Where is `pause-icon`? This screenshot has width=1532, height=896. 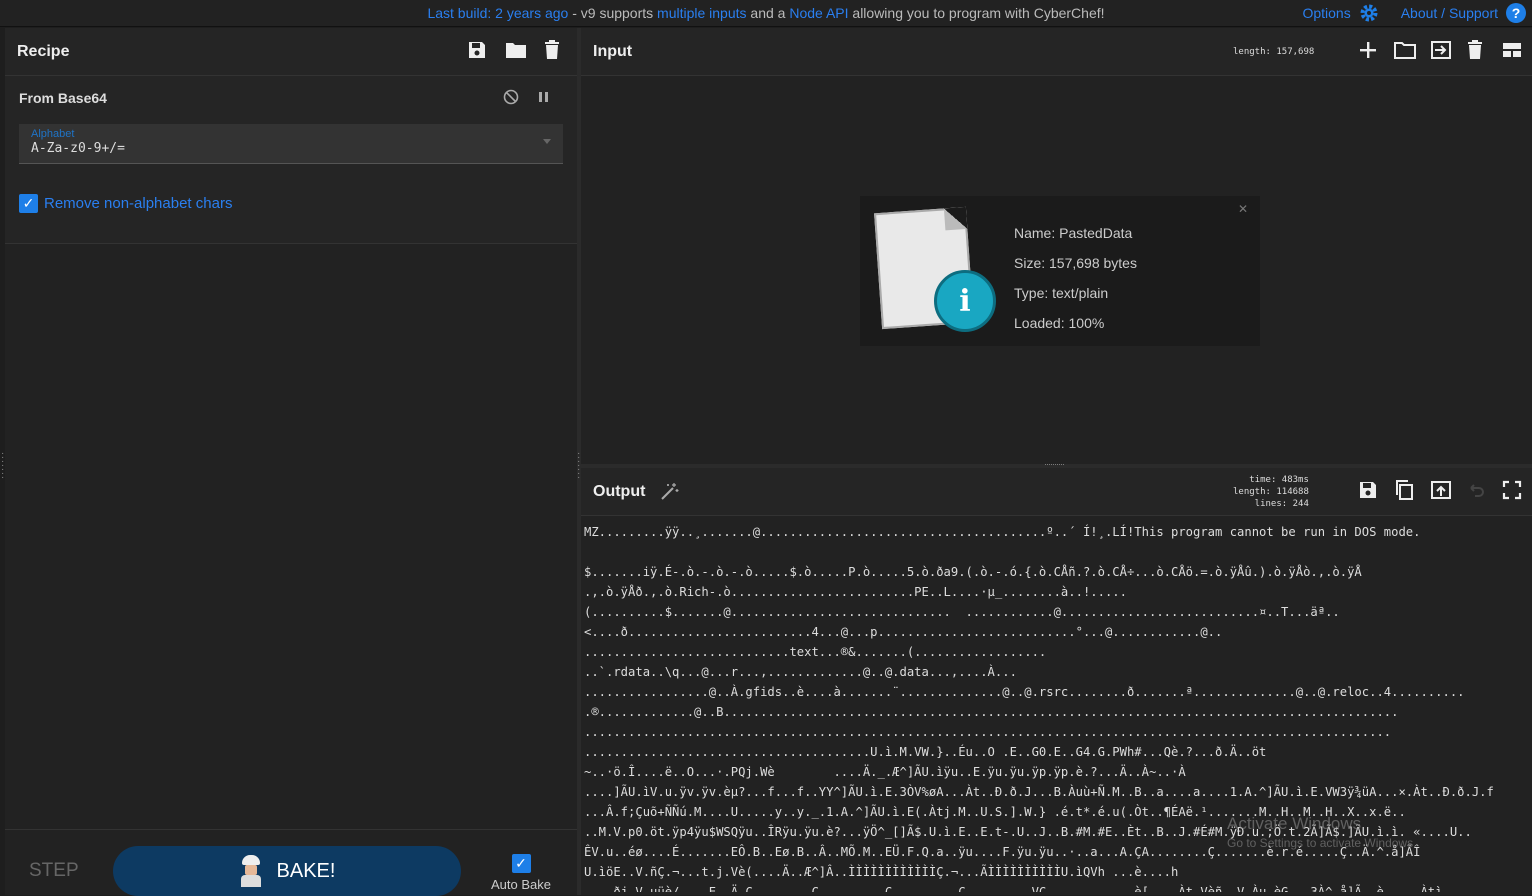 pause-icon is located at coordinates (547, 99).